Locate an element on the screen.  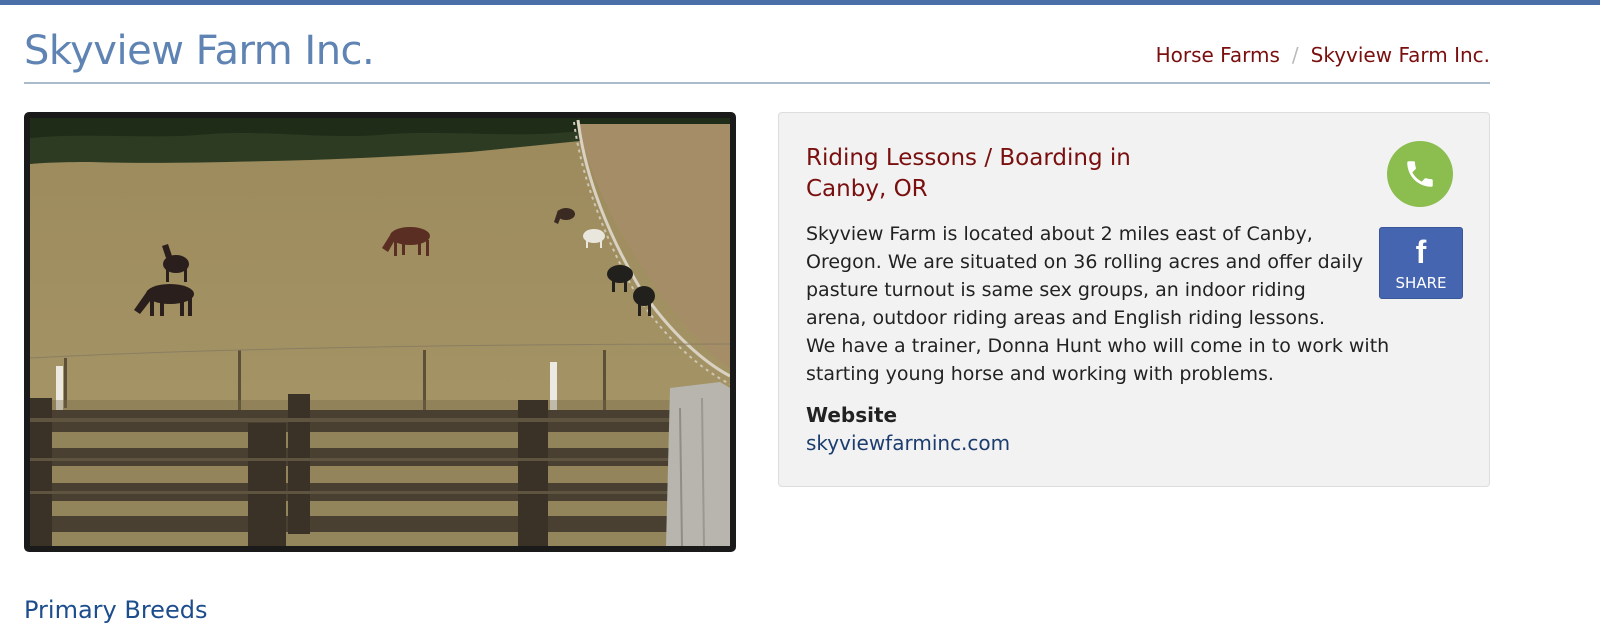
card-heading: Riding Lessons / Boarding in Canby, OR is located at coordinates (968, 173).